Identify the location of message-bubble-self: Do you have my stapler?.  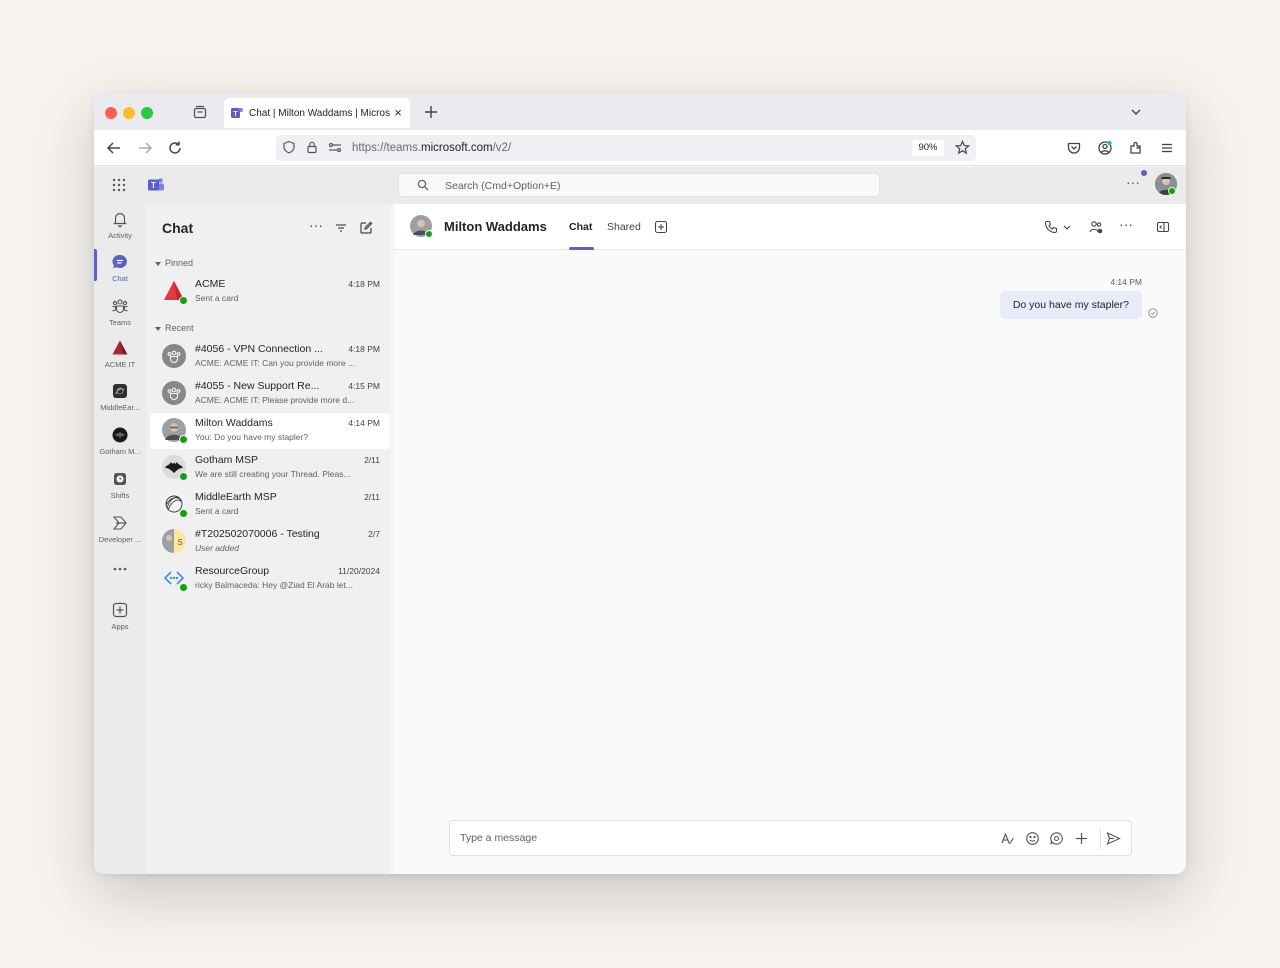
(1070, 305).